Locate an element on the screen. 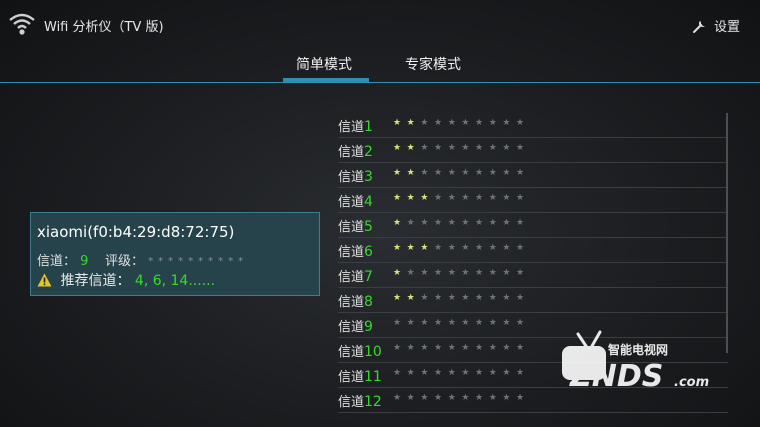  channel-number: 10 is located at coordinates (373, 352).